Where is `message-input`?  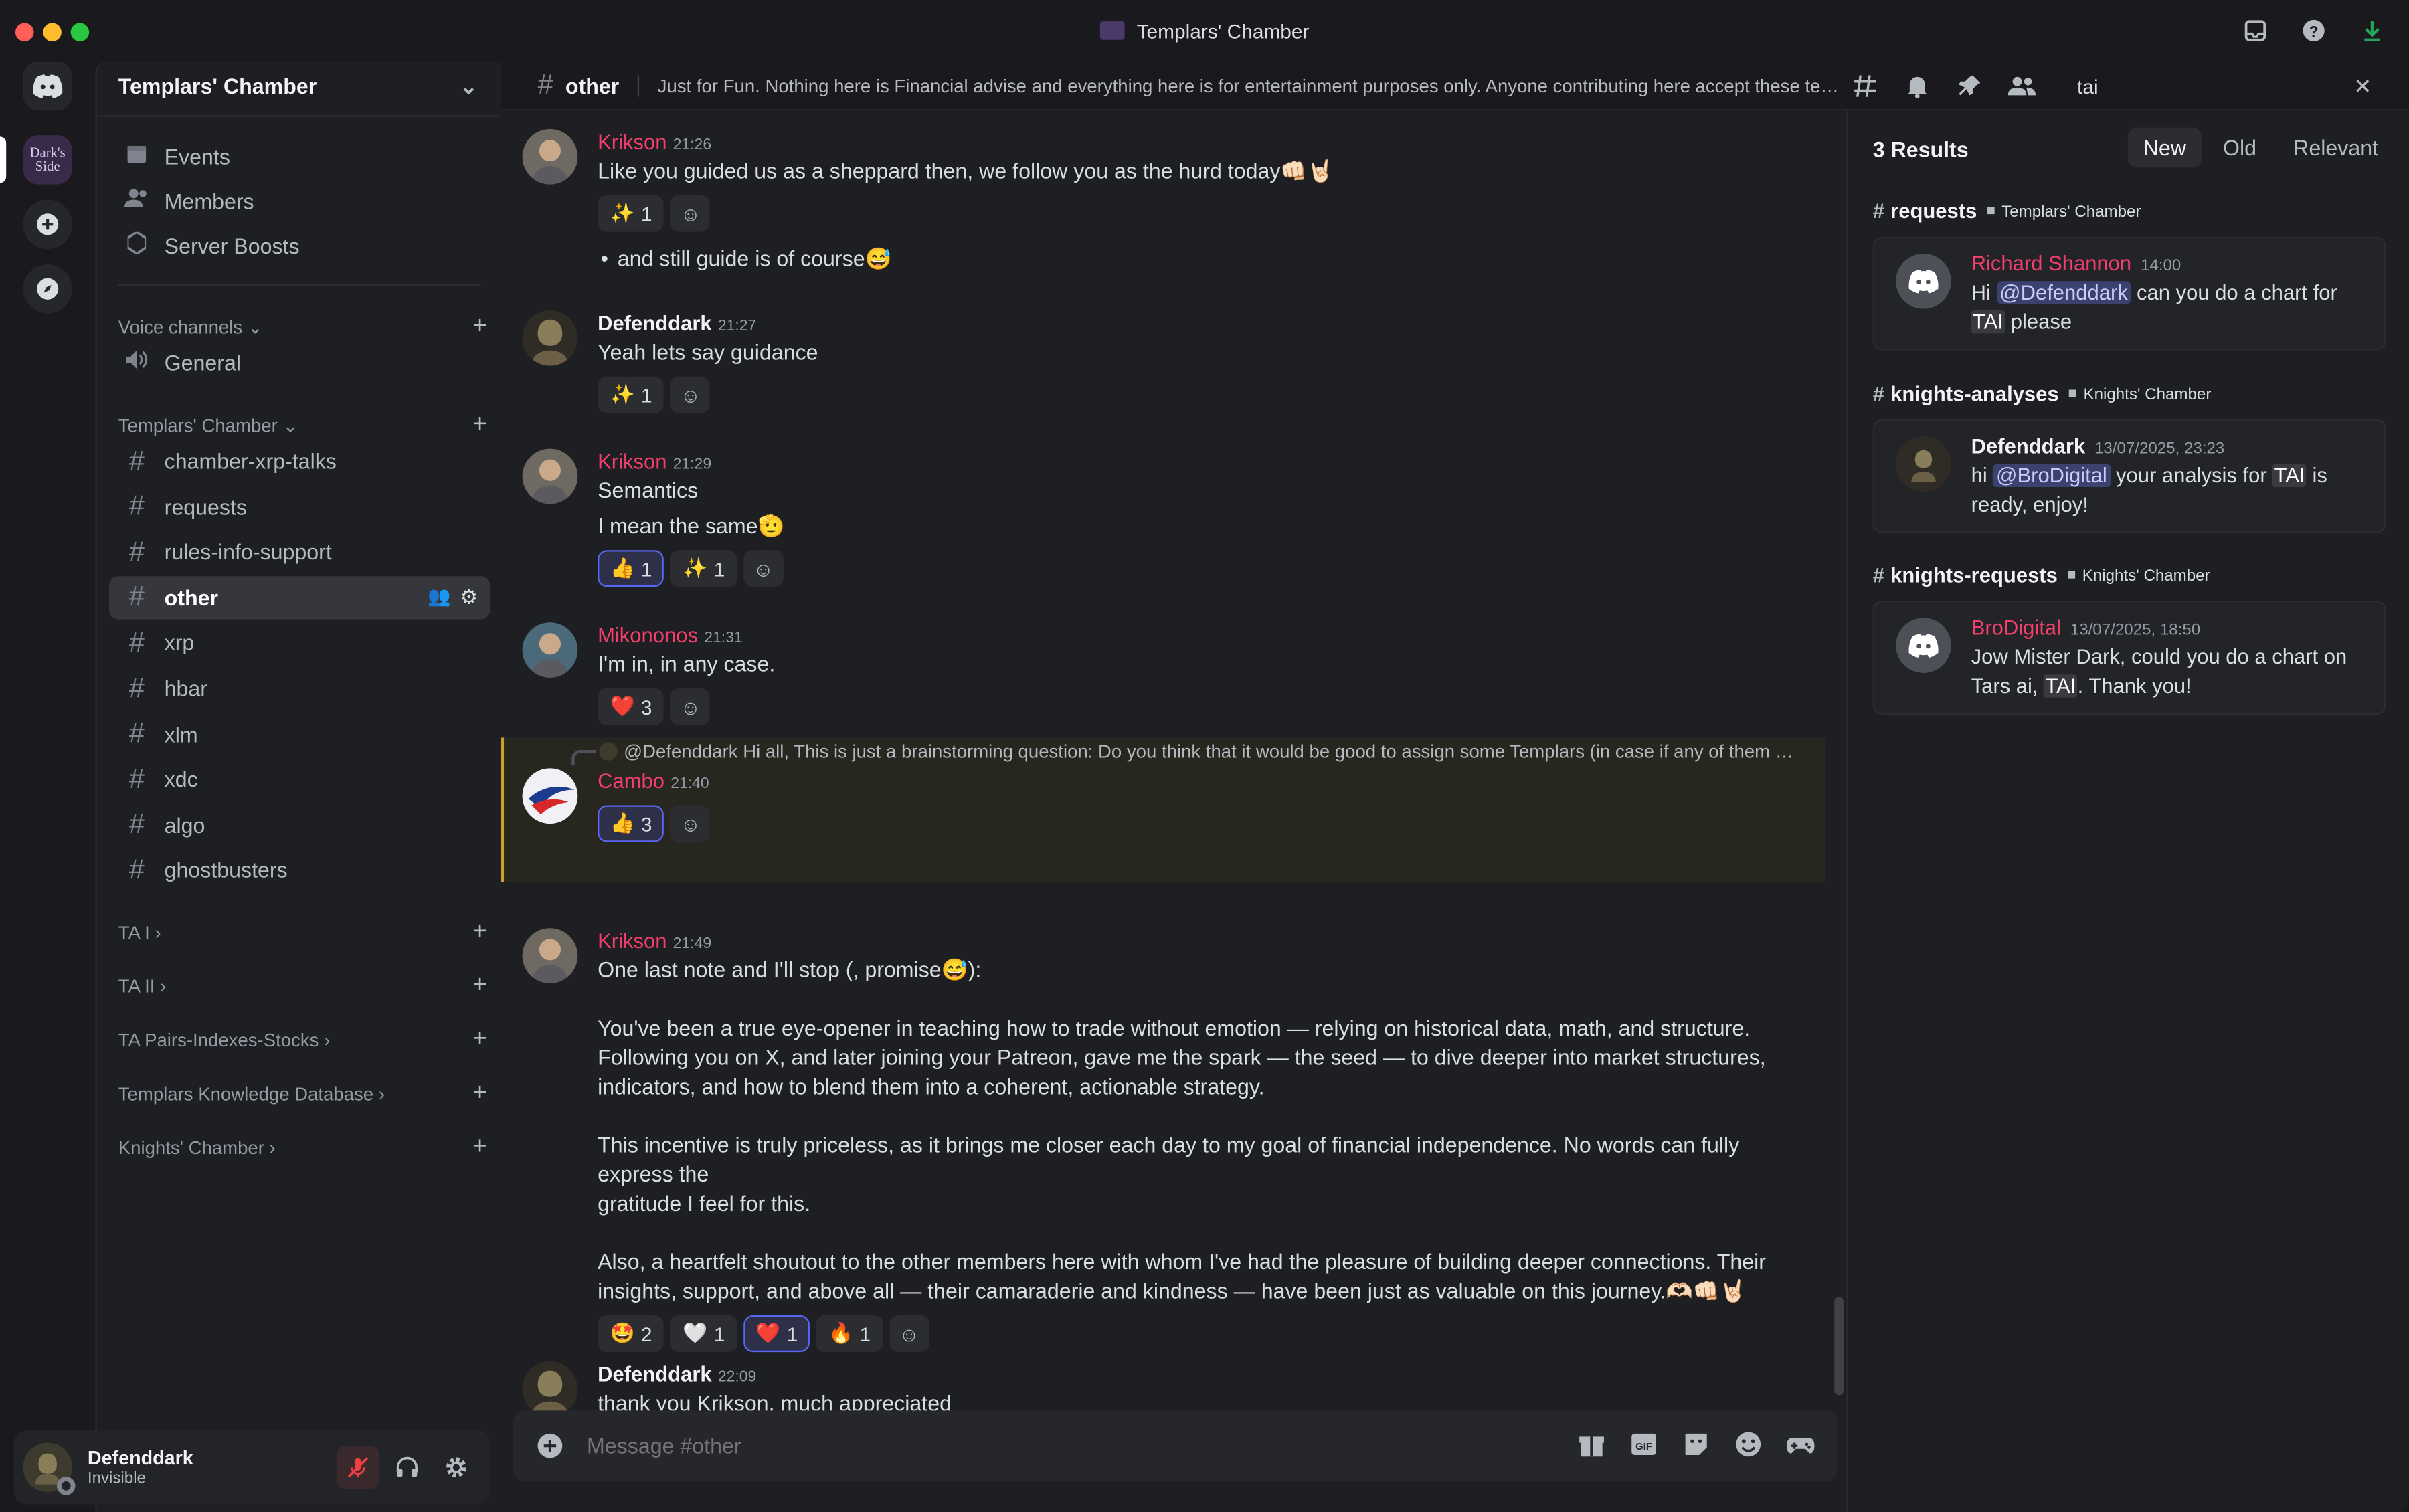
message-input is located at coordinates (1048, 1445).